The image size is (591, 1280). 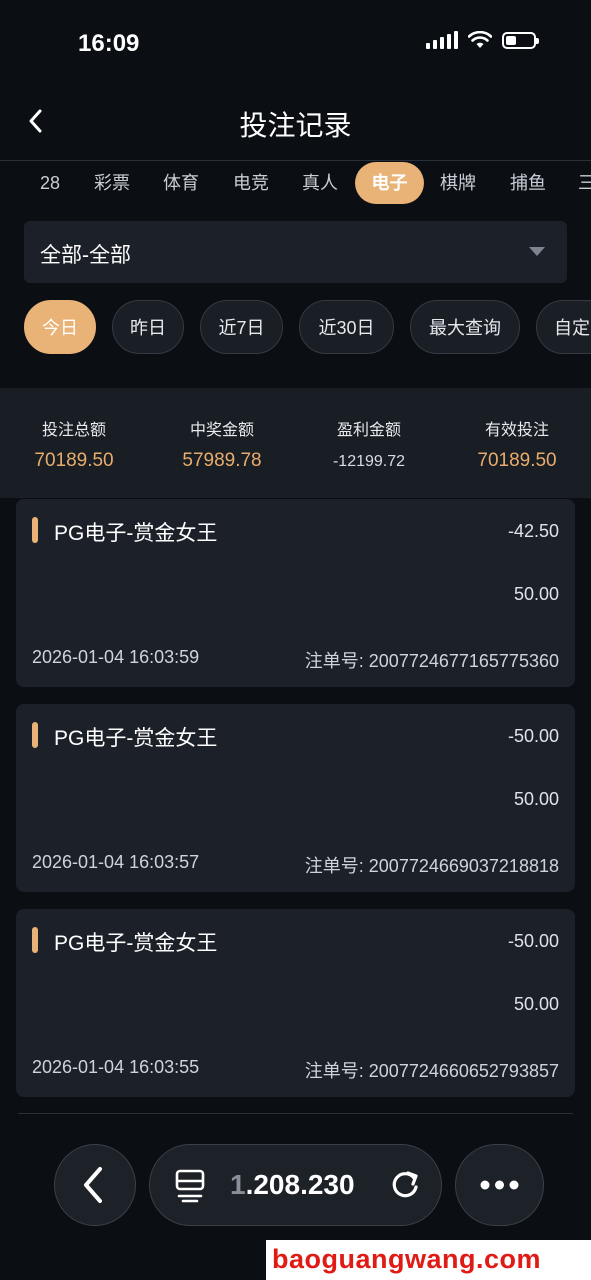 I want to click on stat-label: 中奖金额, so click(x=221, y=430).